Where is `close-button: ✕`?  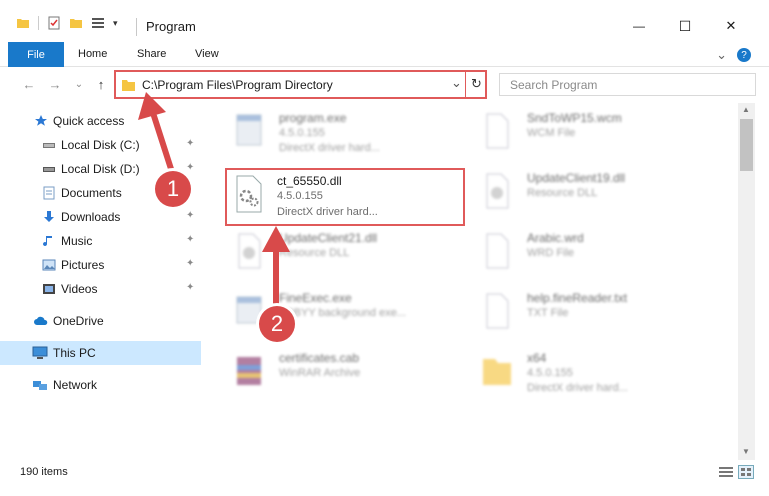
close-button: ✕ is located at coordinates (731, 26).